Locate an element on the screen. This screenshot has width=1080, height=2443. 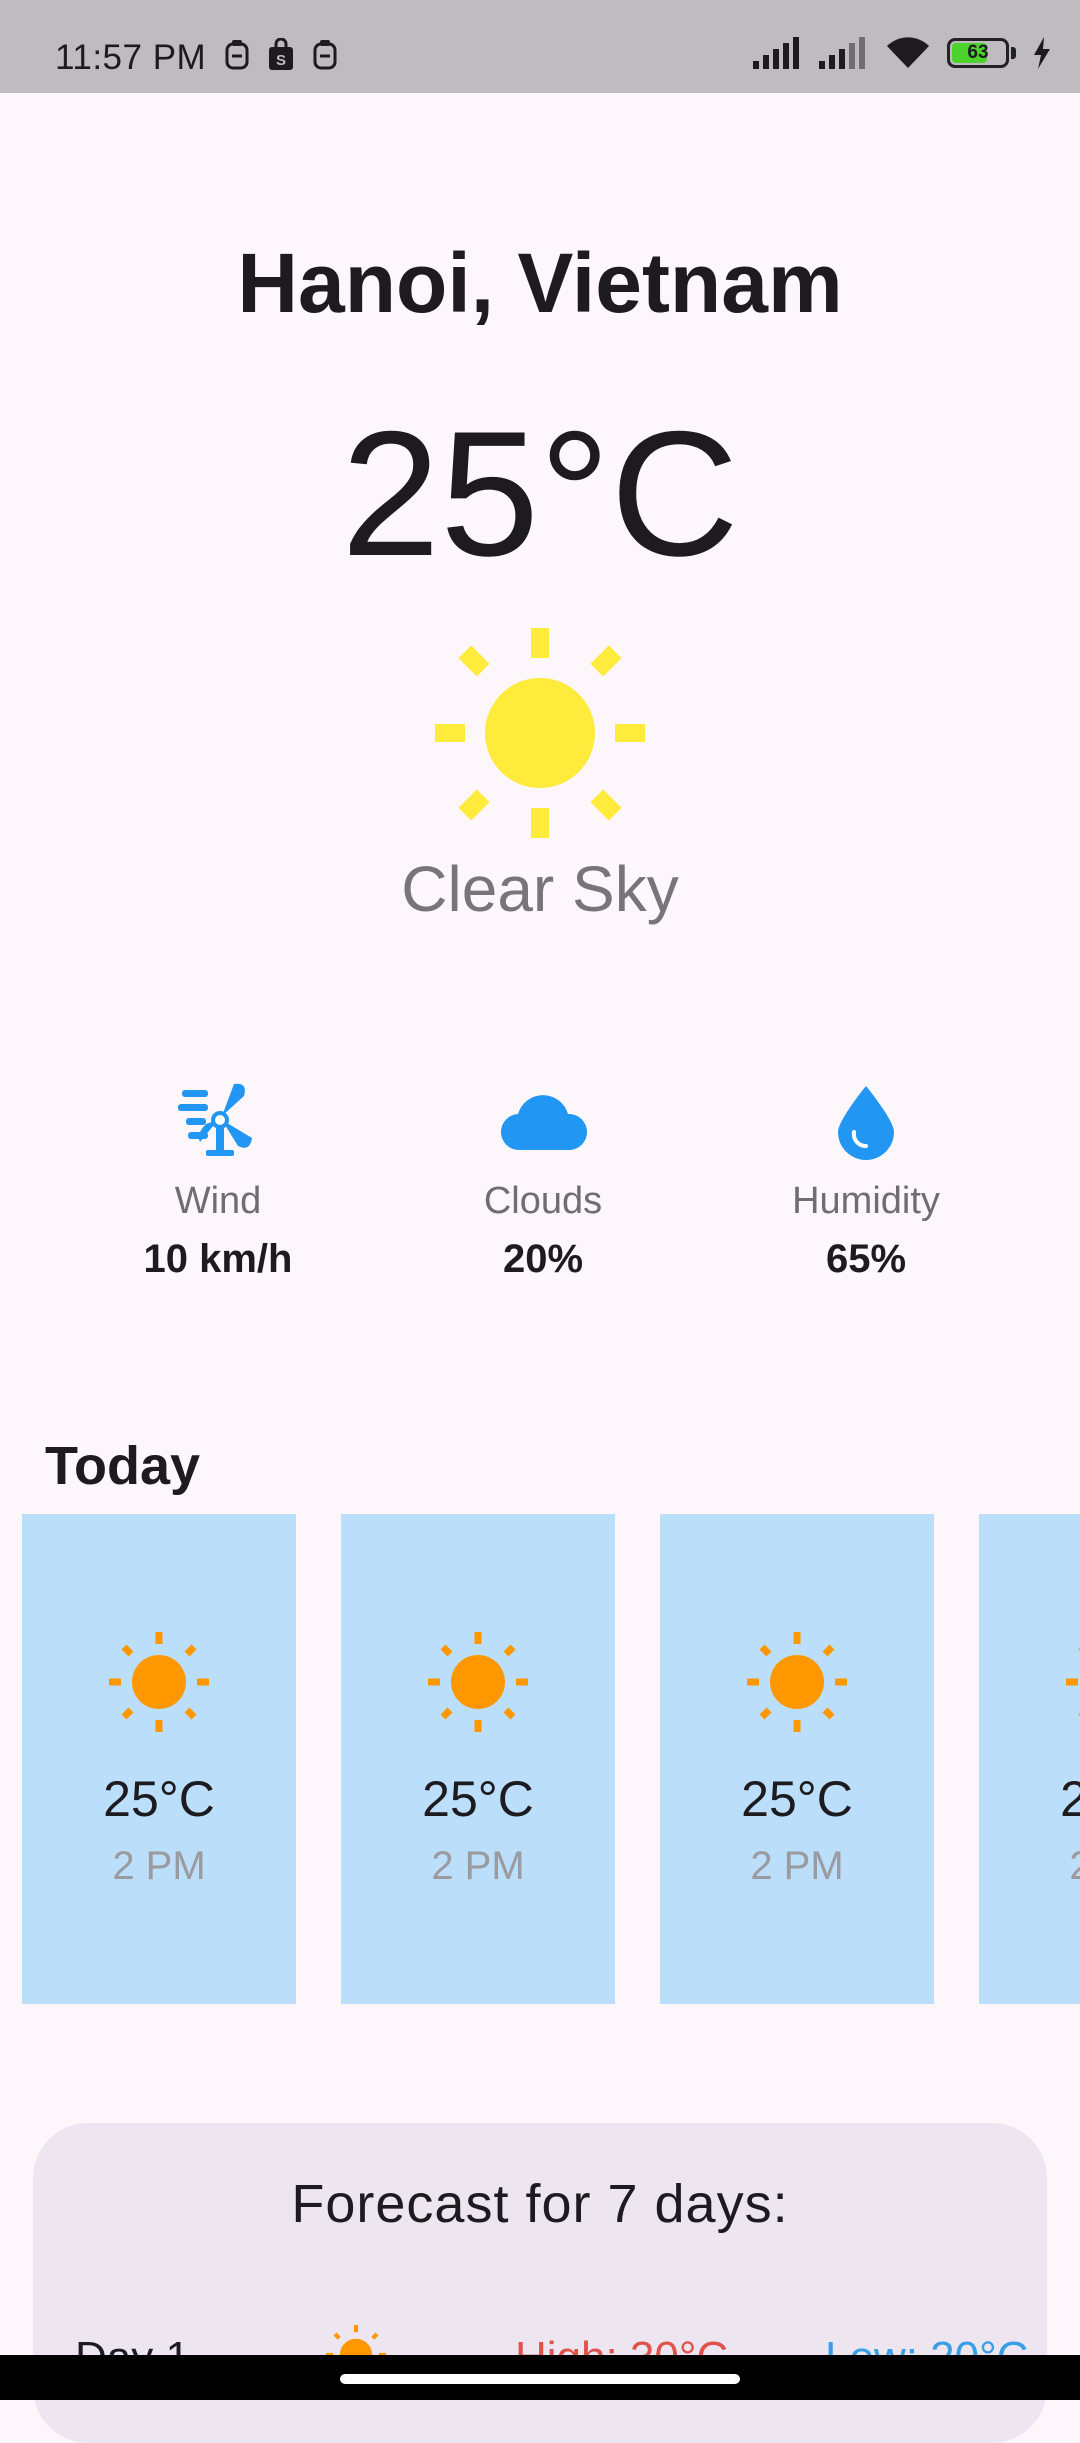
metric-label: Humidity is located at coordinates (866, 1201).